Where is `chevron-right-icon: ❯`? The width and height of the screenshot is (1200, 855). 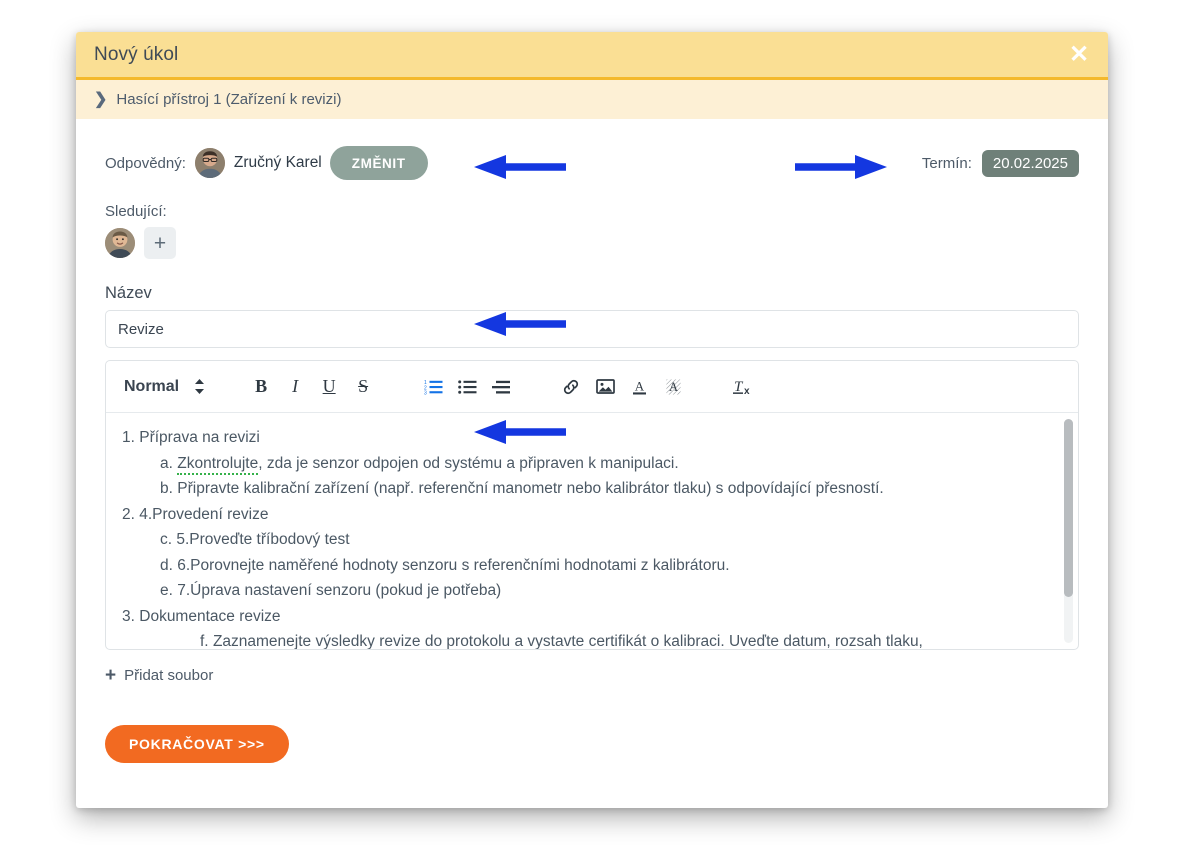 chevron-right-icon: ❯ is located at coordinates (101, 99).